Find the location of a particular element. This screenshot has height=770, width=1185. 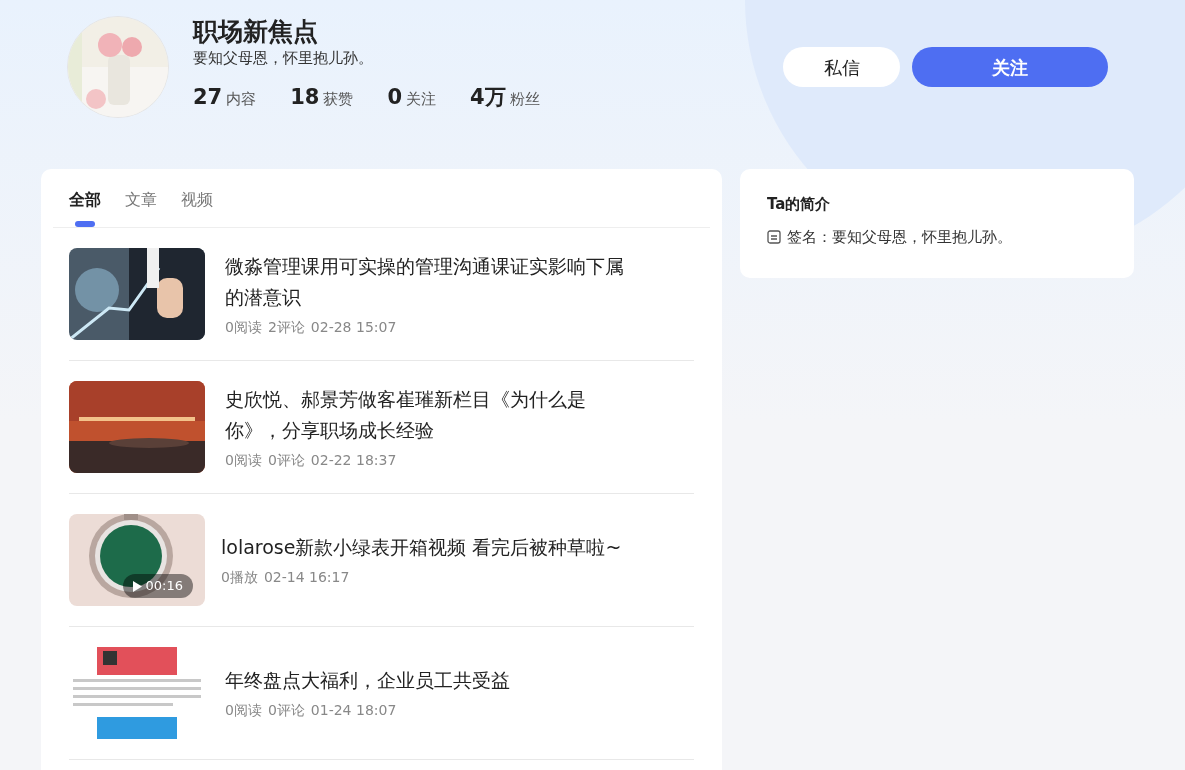

article-meta: 0播放 is located at coordinates (239, 577).